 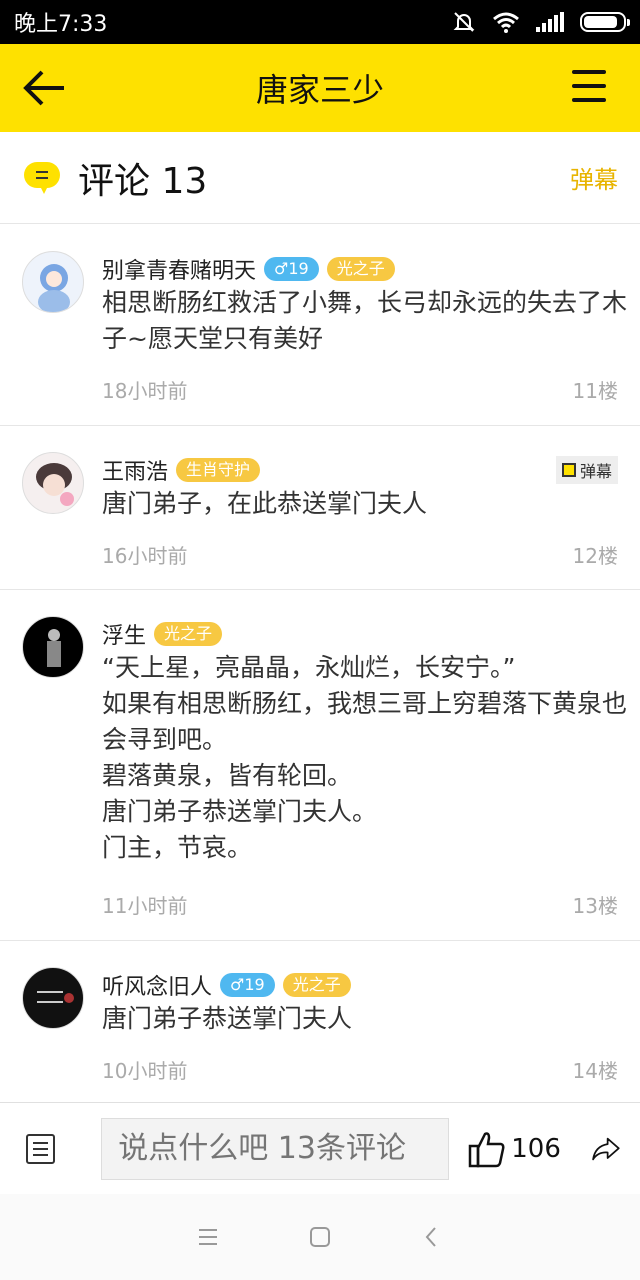 I want to click on like-count: 106, so click(x=536, y=1148).